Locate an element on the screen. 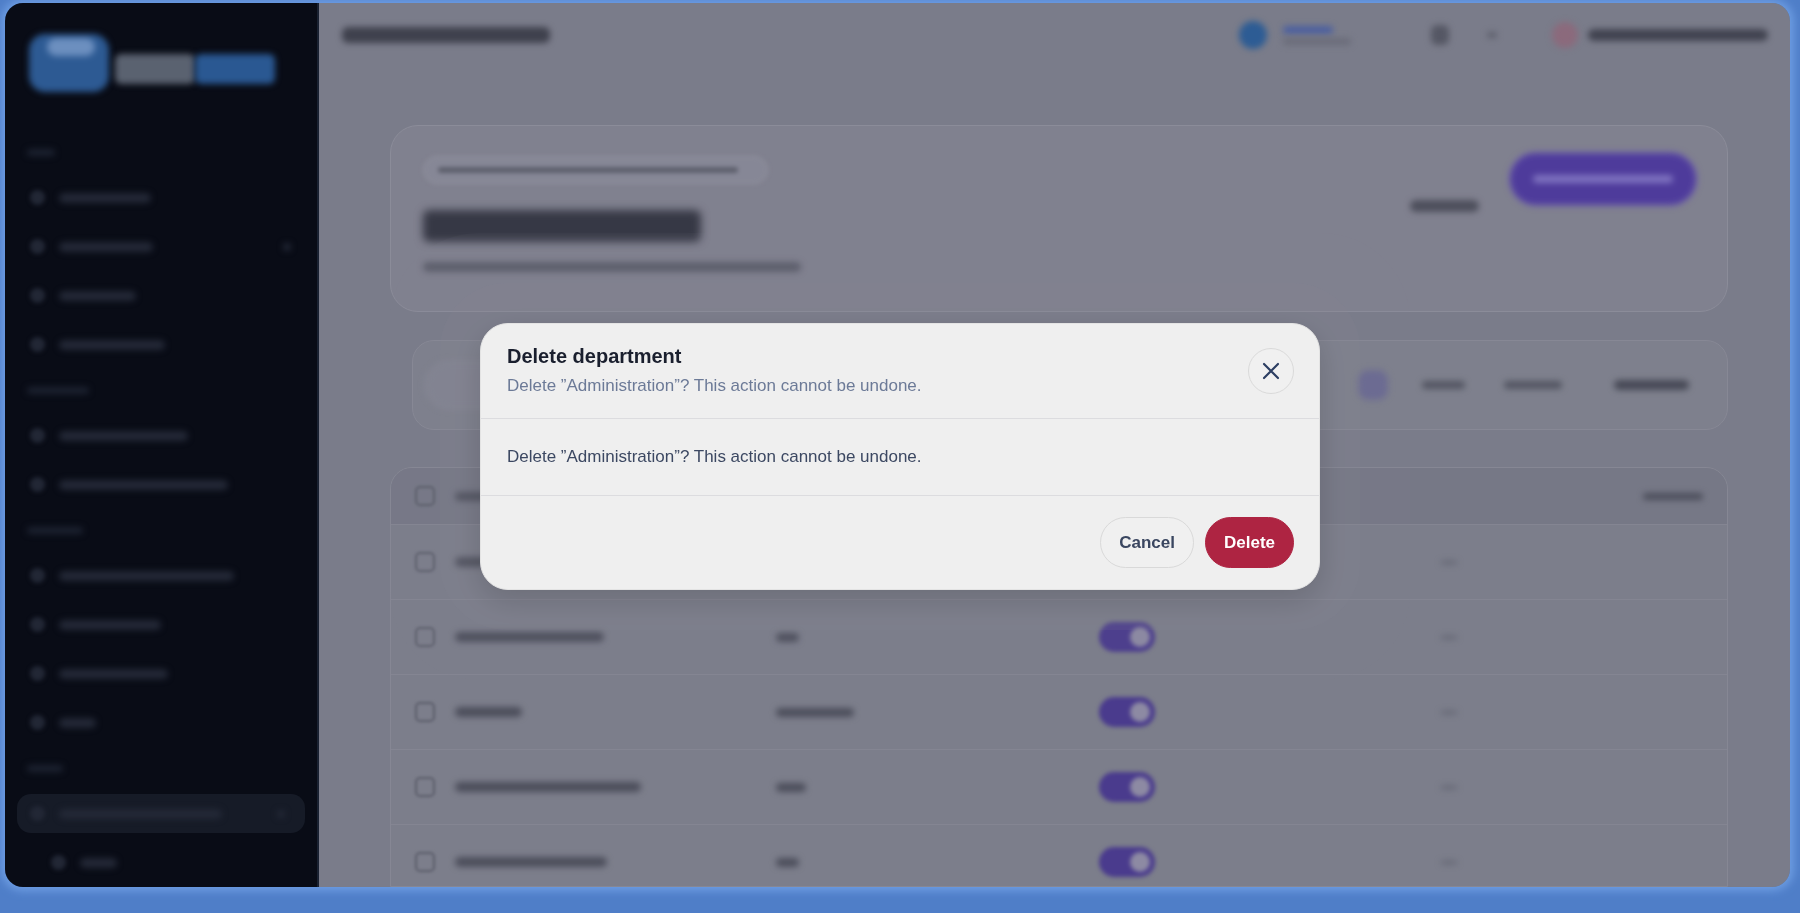  cancel-button: Cancel is located at coordinates (1147, 542).